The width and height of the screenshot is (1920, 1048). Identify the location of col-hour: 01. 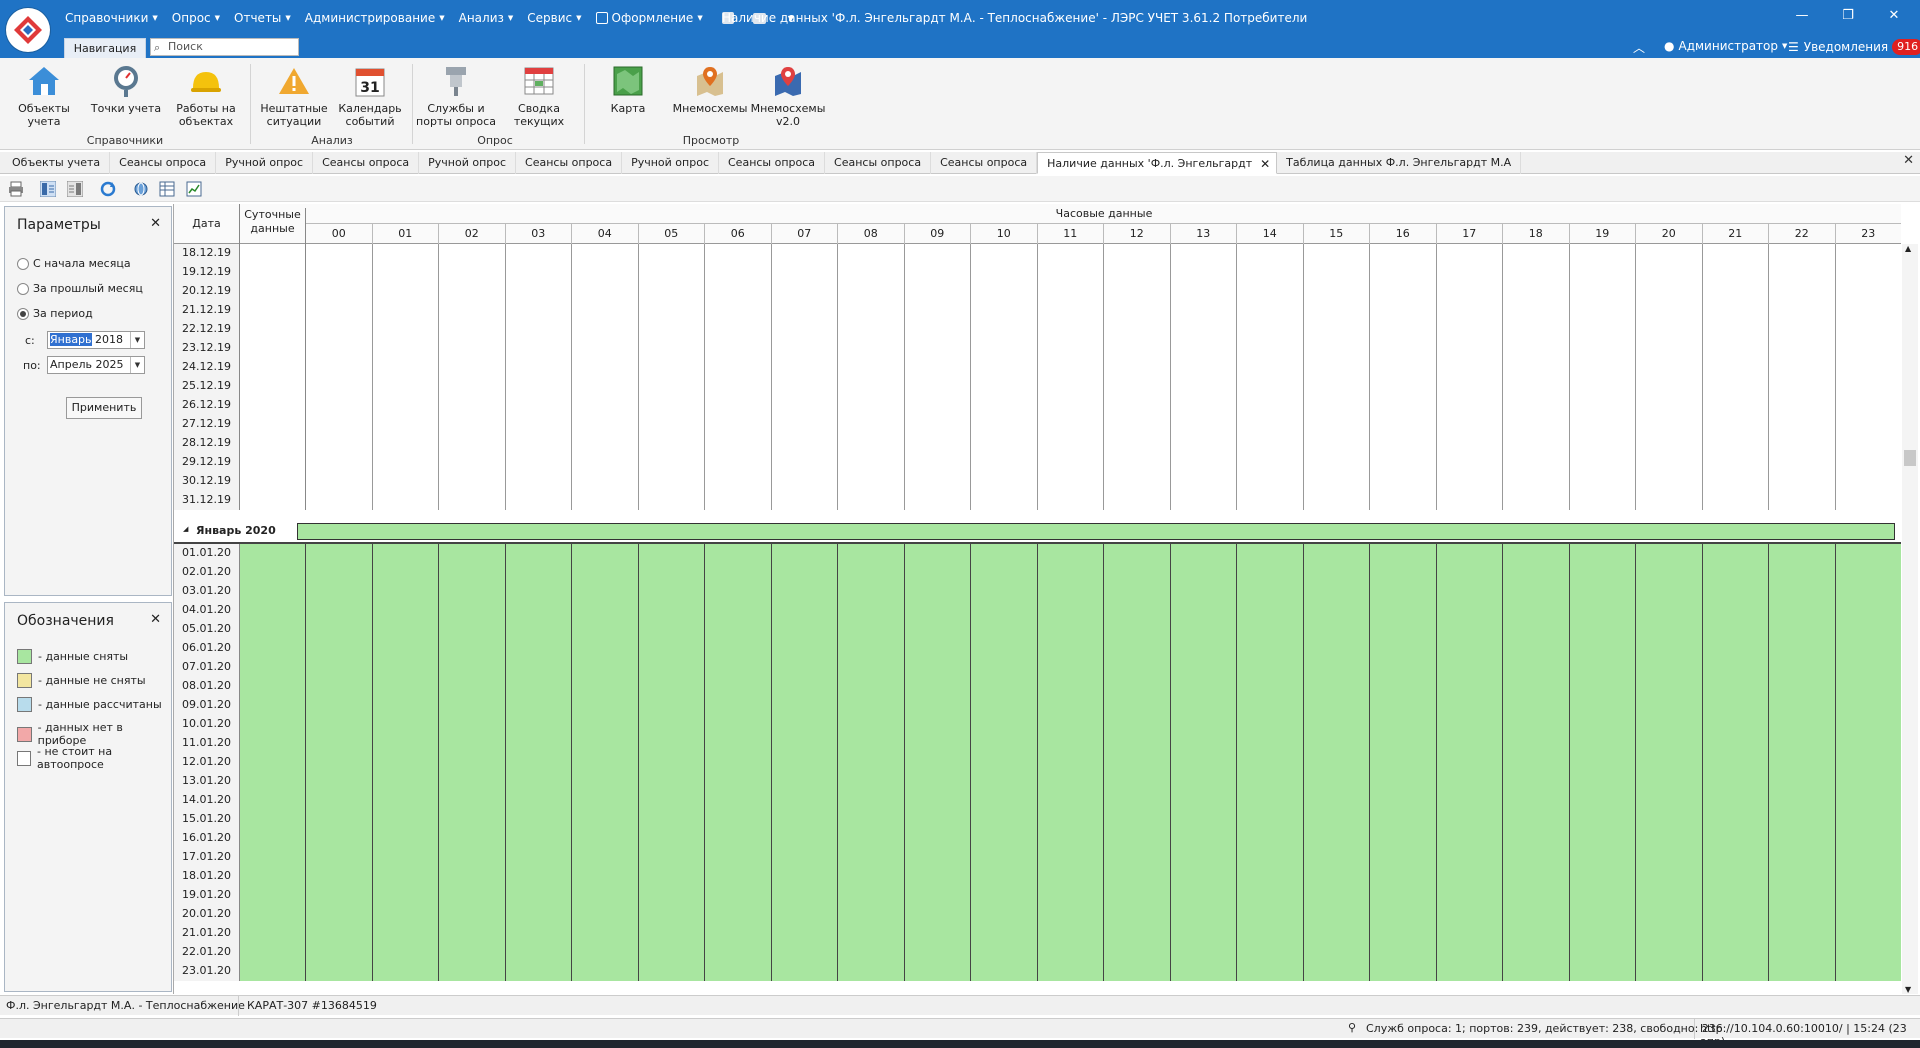
(406, 234).